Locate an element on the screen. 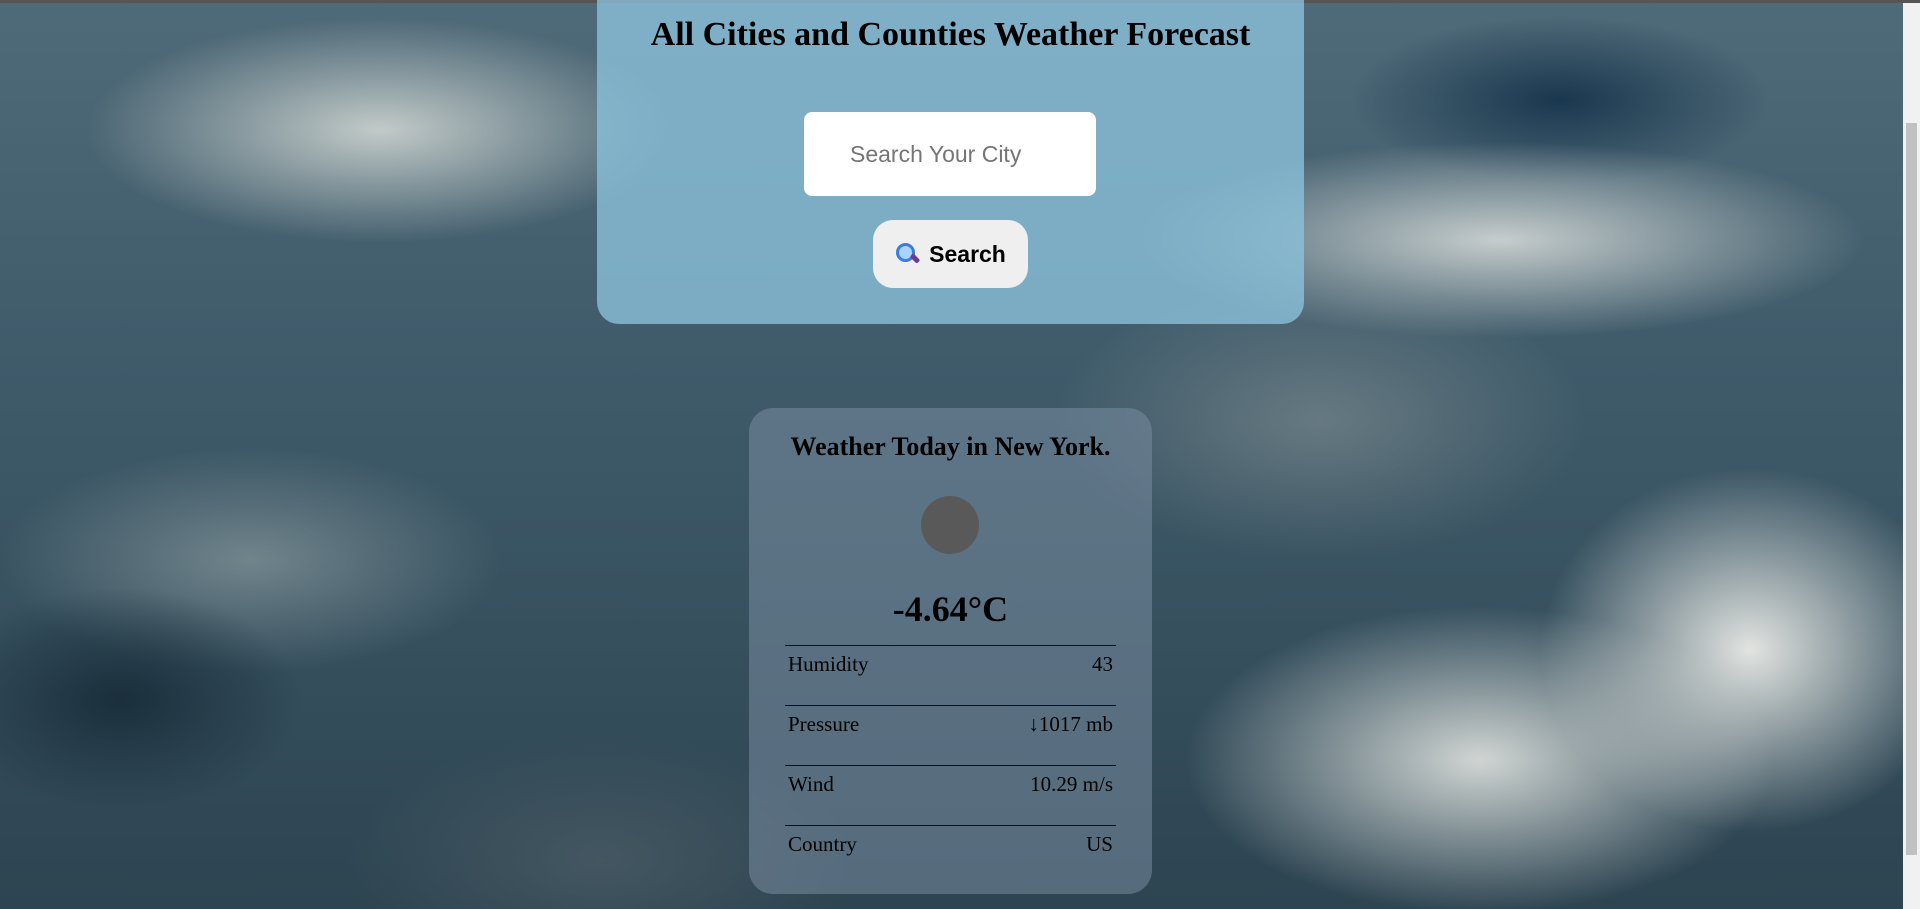 This screenshot has height=909, width=1920. page-title: All Cities and Counties Weather Forecast is located at coordinates (950, 34).